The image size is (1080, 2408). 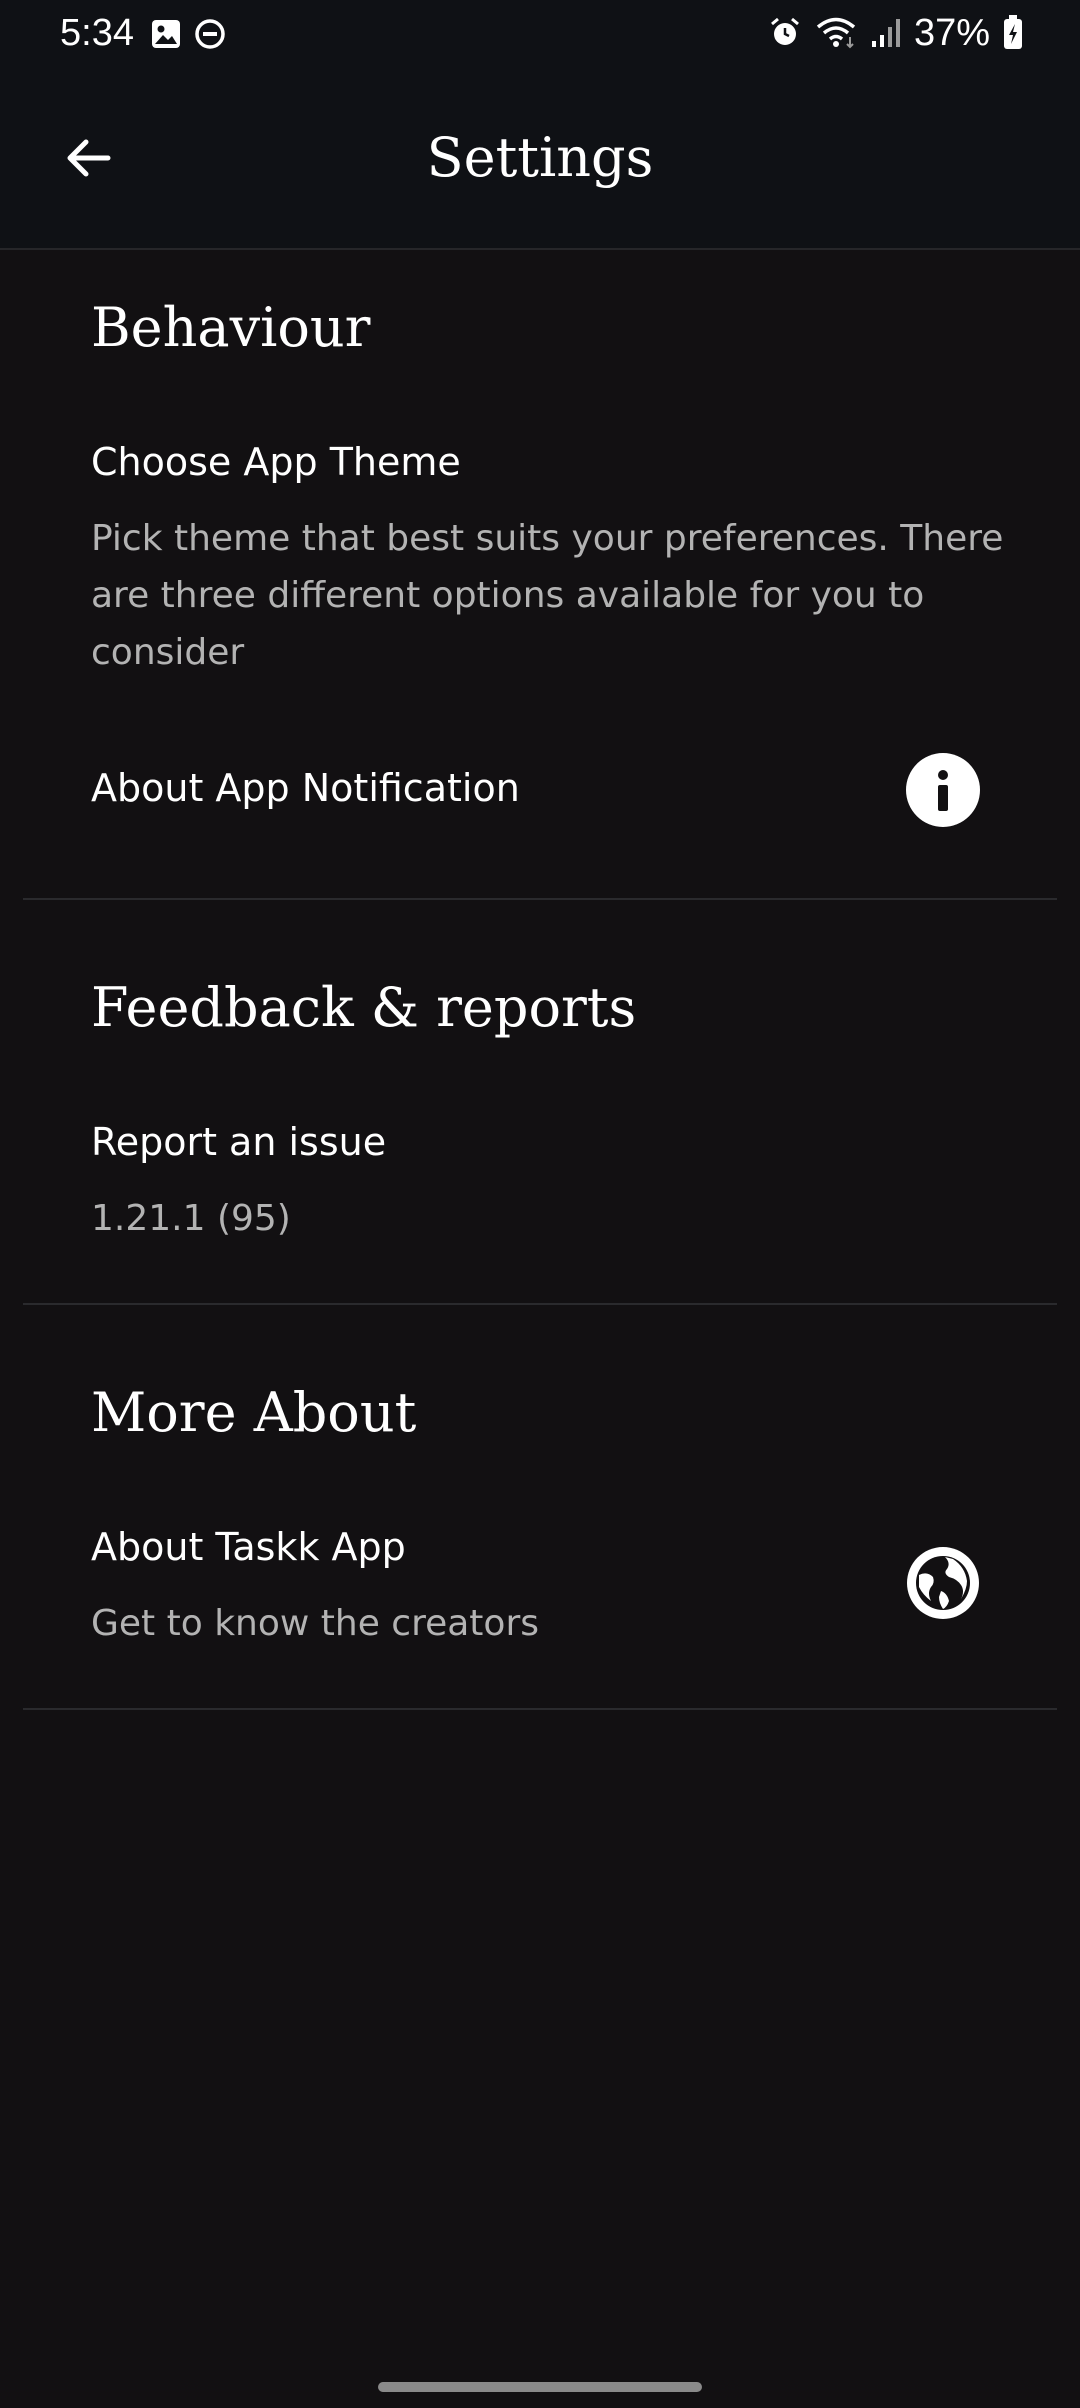 What do you see at coordinates (315, 1623) in the screenshot?
I see `about-taskk-app-subtitle: Get to know the creators` at bounding box center [315, 1623].